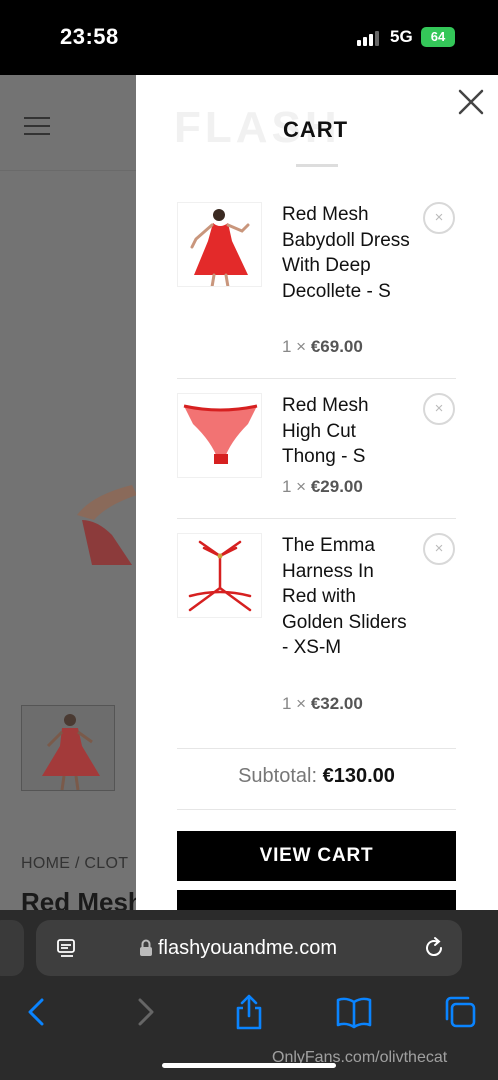 This screenshot has width=498, height=1080. Describe the element at coordinates (249, 37) in the screenshot. I see `status-bar: 23:58 5G 64` at that location.